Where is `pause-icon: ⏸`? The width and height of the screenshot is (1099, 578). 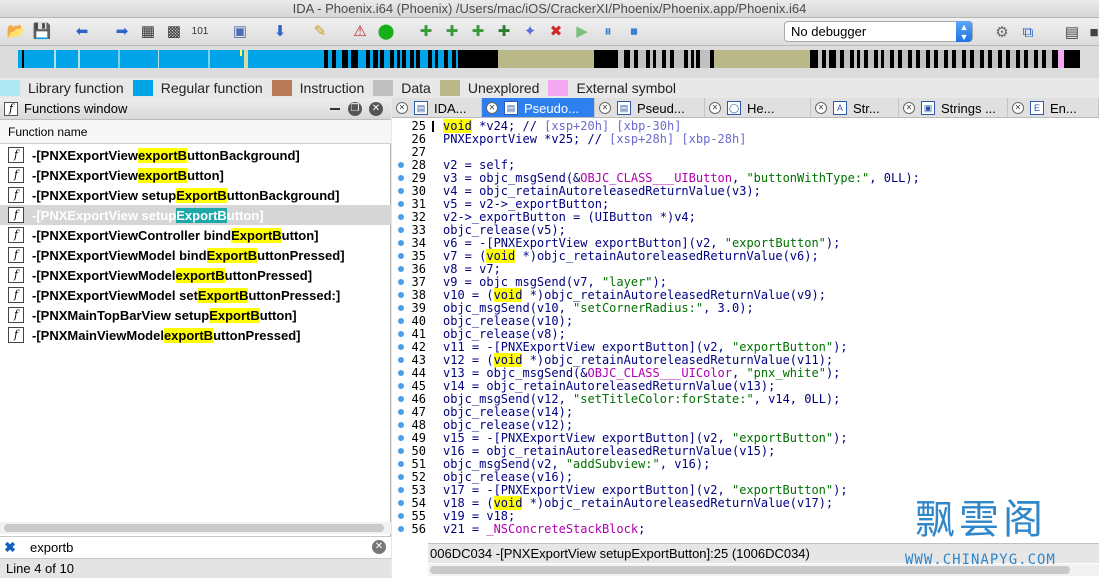 pause-icon: ⏸ is located at coordinates (608, 32).